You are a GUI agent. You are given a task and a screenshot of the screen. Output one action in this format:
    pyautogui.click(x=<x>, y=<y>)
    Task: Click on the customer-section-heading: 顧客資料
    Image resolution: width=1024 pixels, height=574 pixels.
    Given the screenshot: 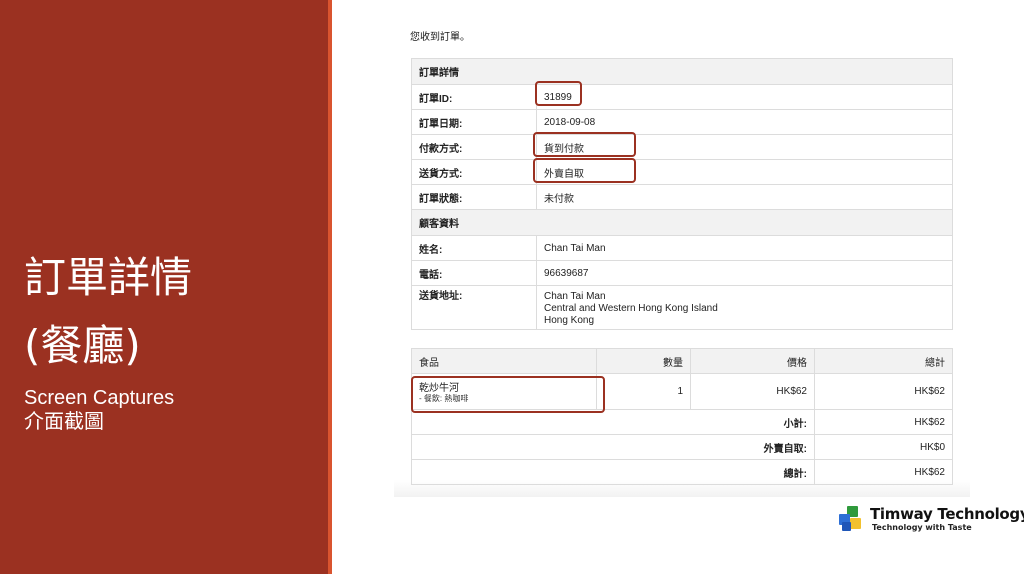 What is the action you would take?
    pyautogui.click(x=682, y=222)
    